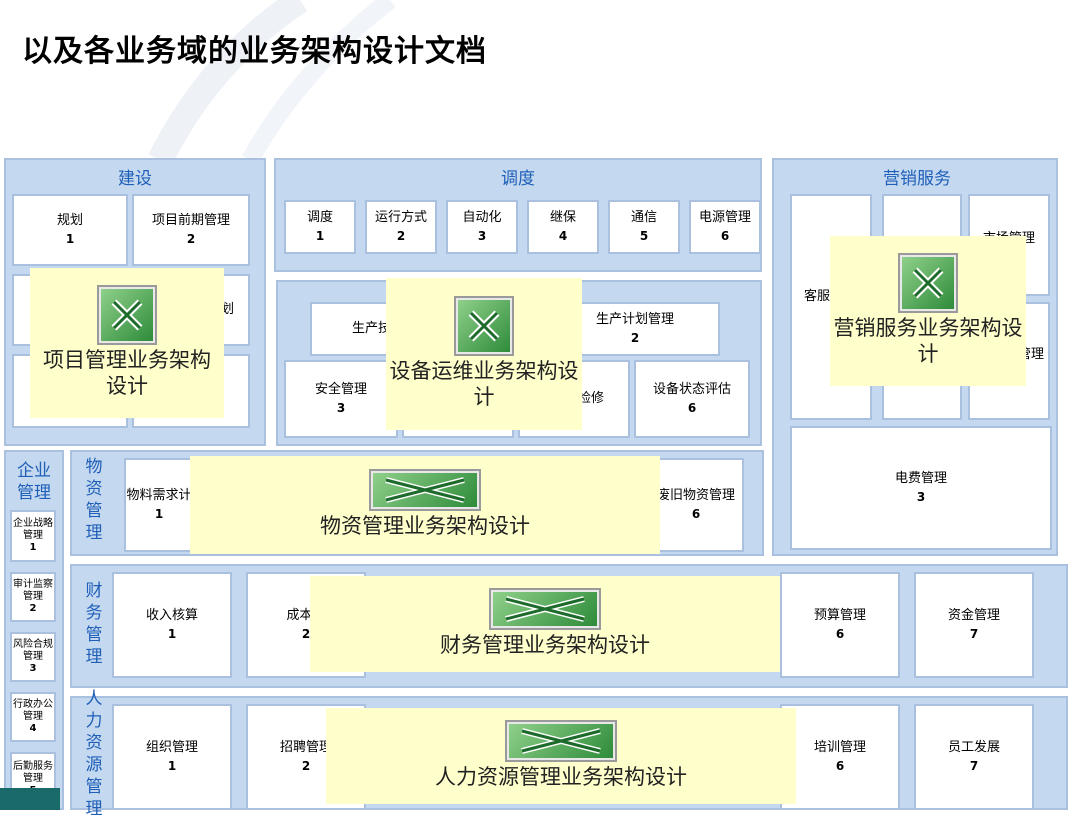 The image size is (1080, 820). What do you see at coordinates (840, 757) in the screenshot?
I see `box-peixun-guanli: 培训管理 6` at bounding box center [840, 757].